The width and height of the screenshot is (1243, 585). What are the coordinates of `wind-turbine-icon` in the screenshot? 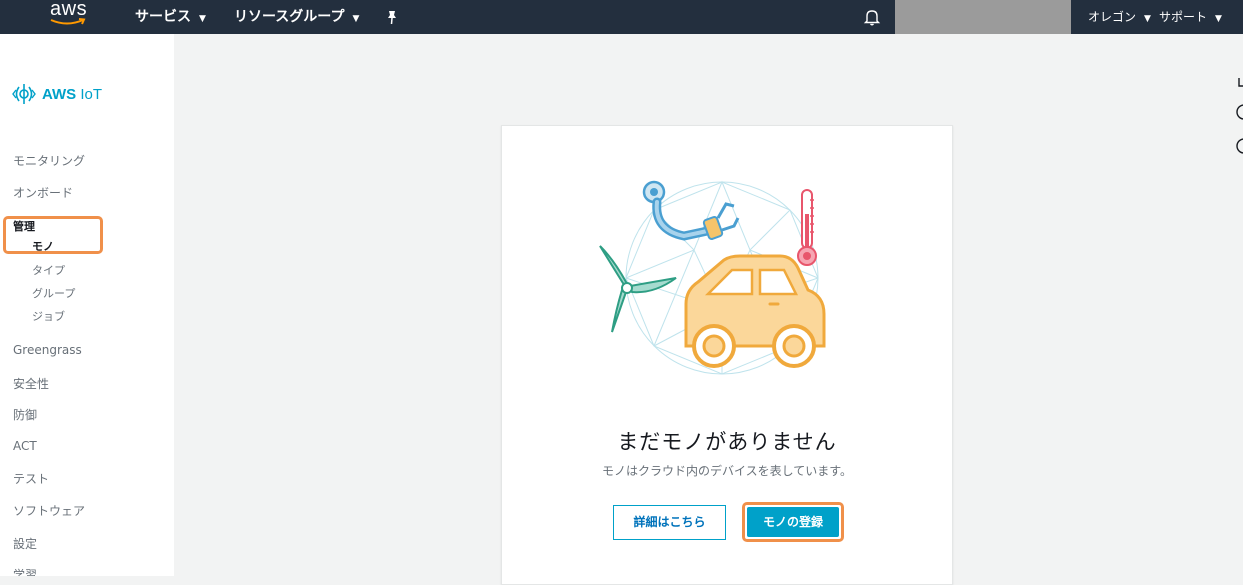 It's located at (638, 289).